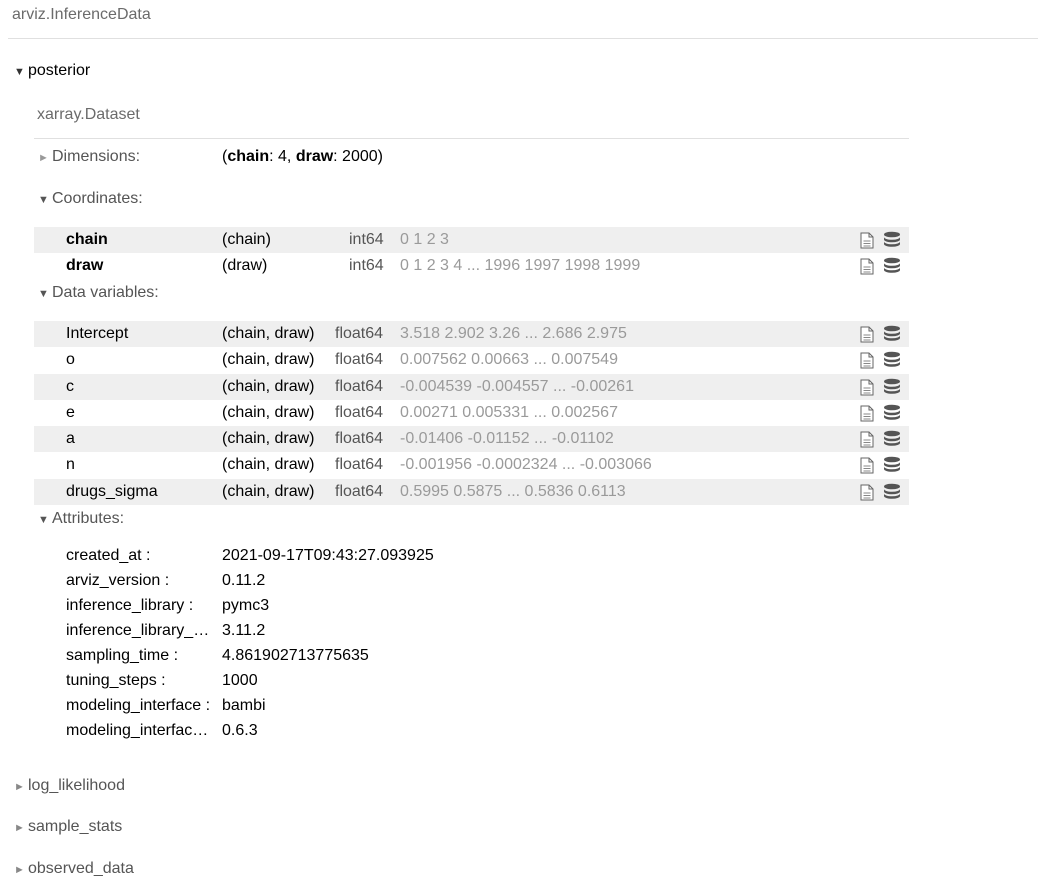 The image size is (1038, 890). I want to click on attribute-key: inference_library :, so click(130, 605).